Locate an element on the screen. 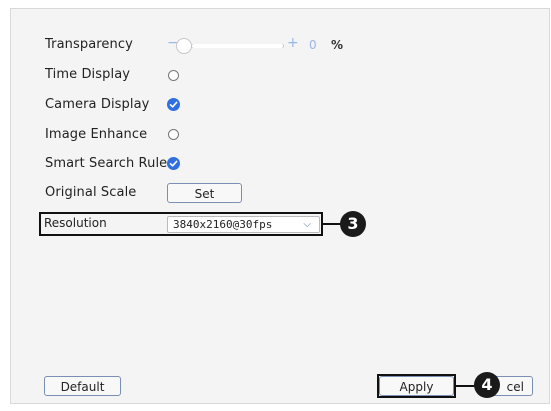 Image resolution: width=551 pixels, height=411 pixels. resolution-label: Resolution is located at coordinates (75, 223).